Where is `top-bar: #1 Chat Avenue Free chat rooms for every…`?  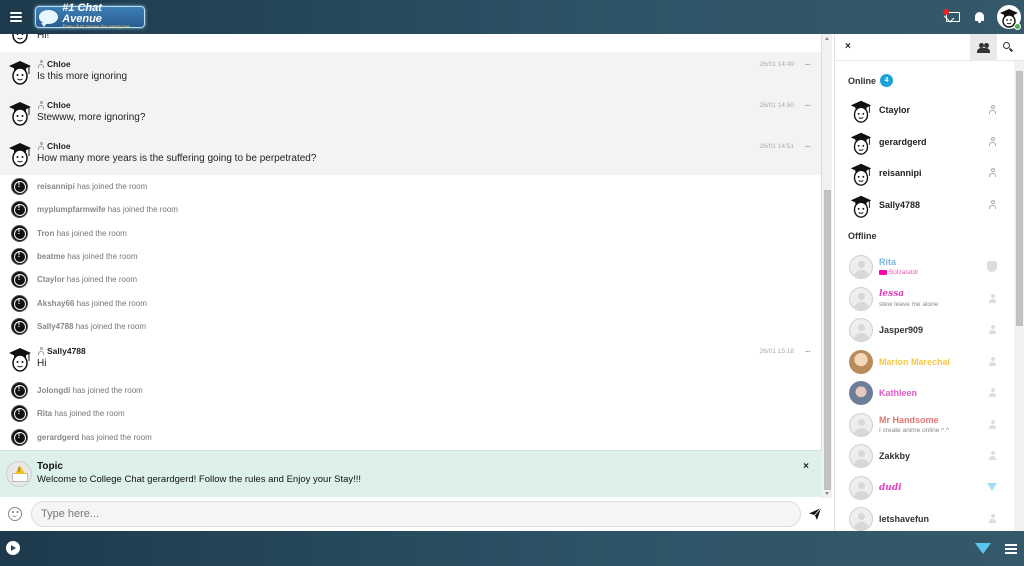 top-bar: #1 Chat Avenue Free chat rooms for every… is located at coordinates (512, 17).